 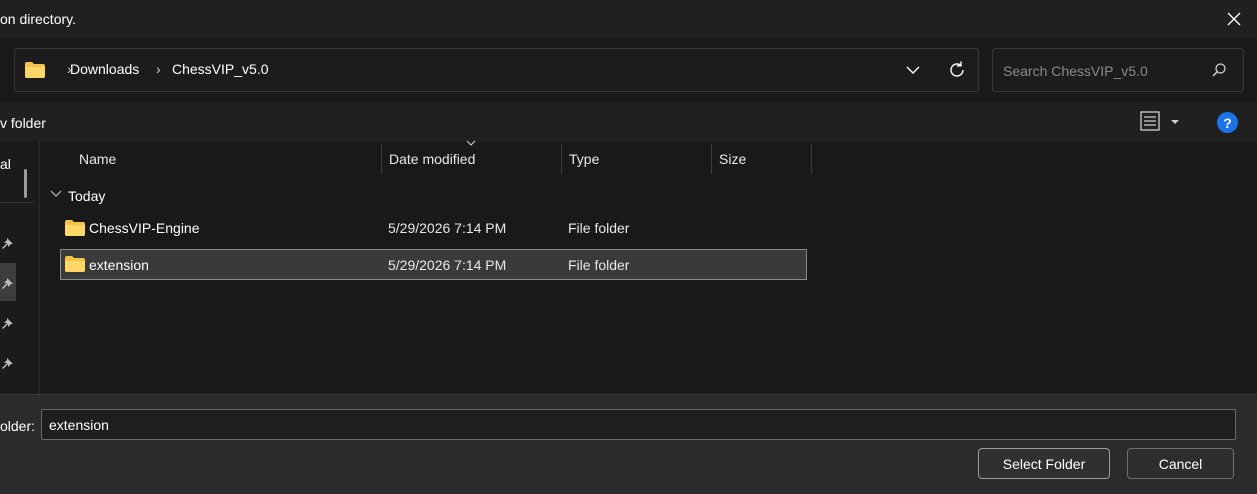 What do you see at coordinates (104, 69) in the screenshot?
I see `breadcrumb-downloads: Downloads` at bounding box center [104, 69].